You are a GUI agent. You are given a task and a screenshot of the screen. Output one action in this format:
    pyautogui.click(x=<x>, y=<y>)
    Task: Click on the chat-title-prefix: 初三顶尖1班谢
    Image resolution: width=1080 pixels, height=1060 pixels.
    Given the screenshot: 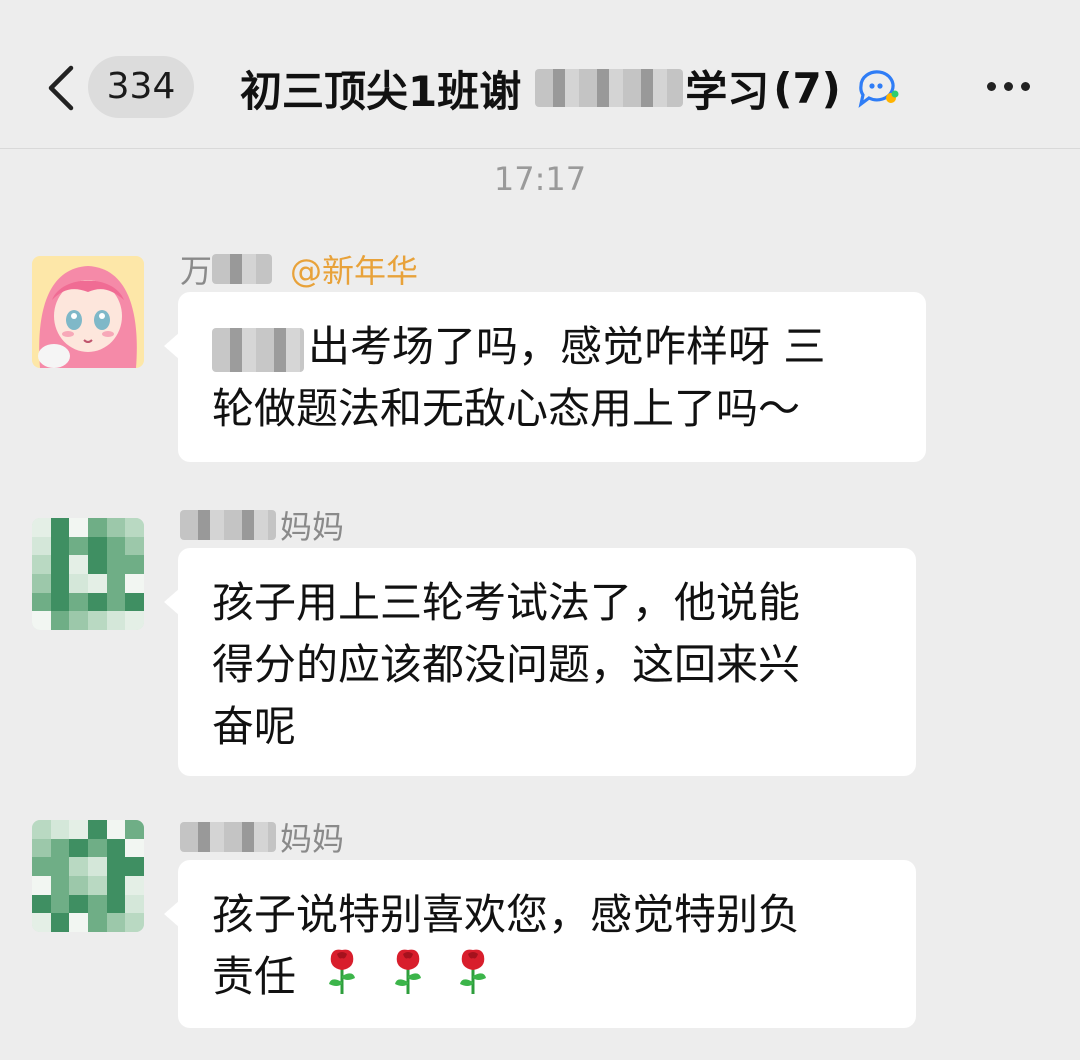 What is the action you would take?
    pyautogui.click(x=381, y=91)
    